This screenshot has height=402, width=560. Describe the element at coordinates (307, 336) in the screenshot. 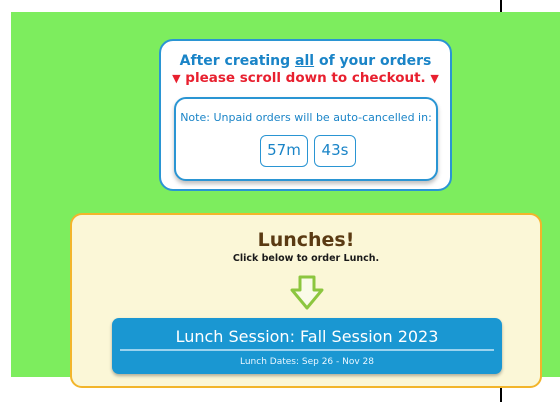

I see `lunch-session-title: Lunch Session: Fall Session 2023` at that location.